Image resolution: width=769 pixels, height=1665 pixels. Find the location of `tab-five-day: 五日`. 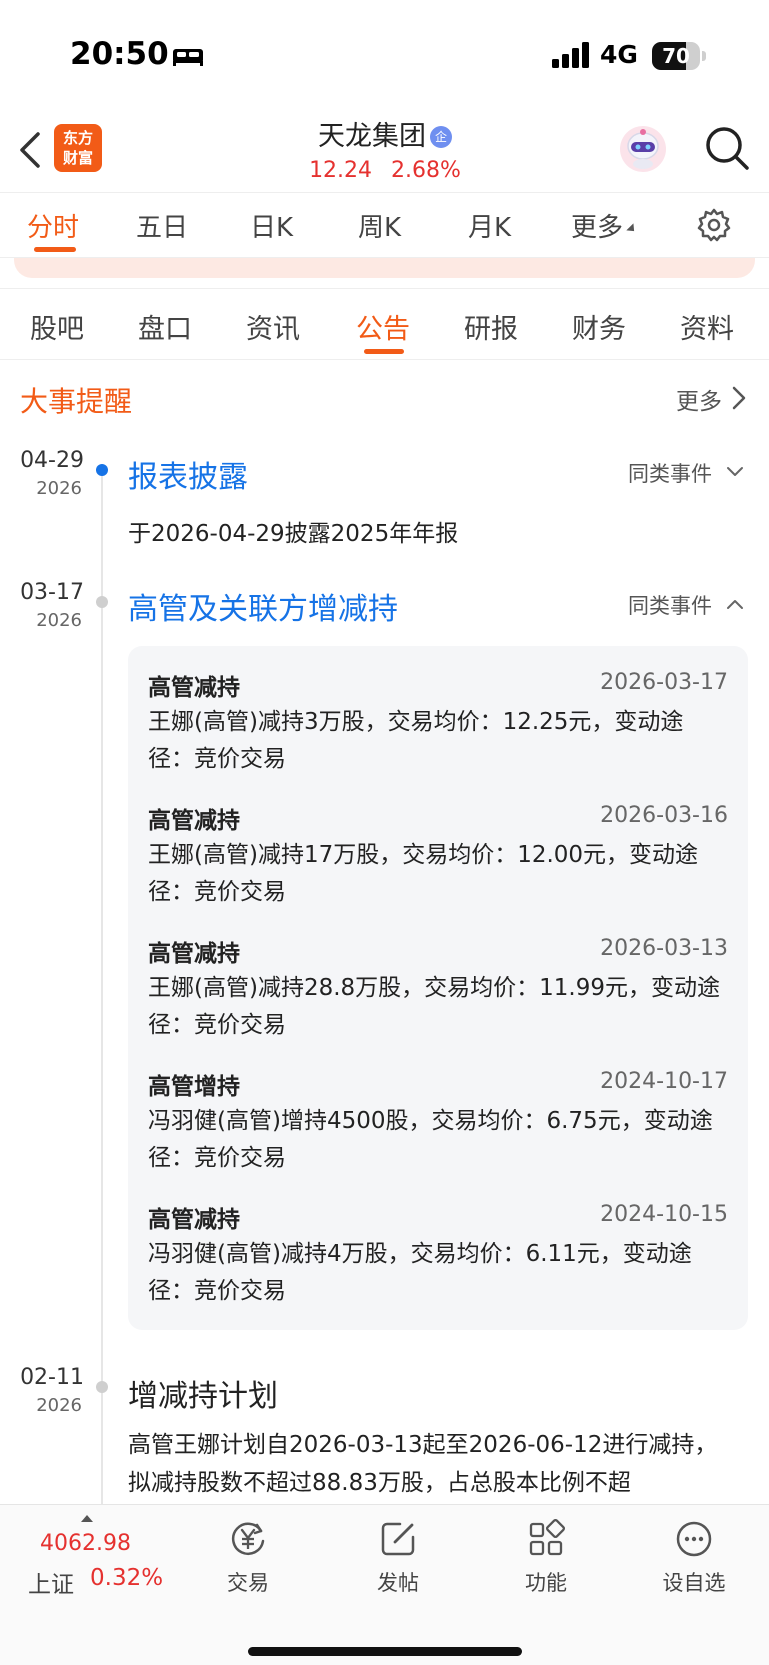

tab-five-day: 五日 is located at coordinates (162, 225).